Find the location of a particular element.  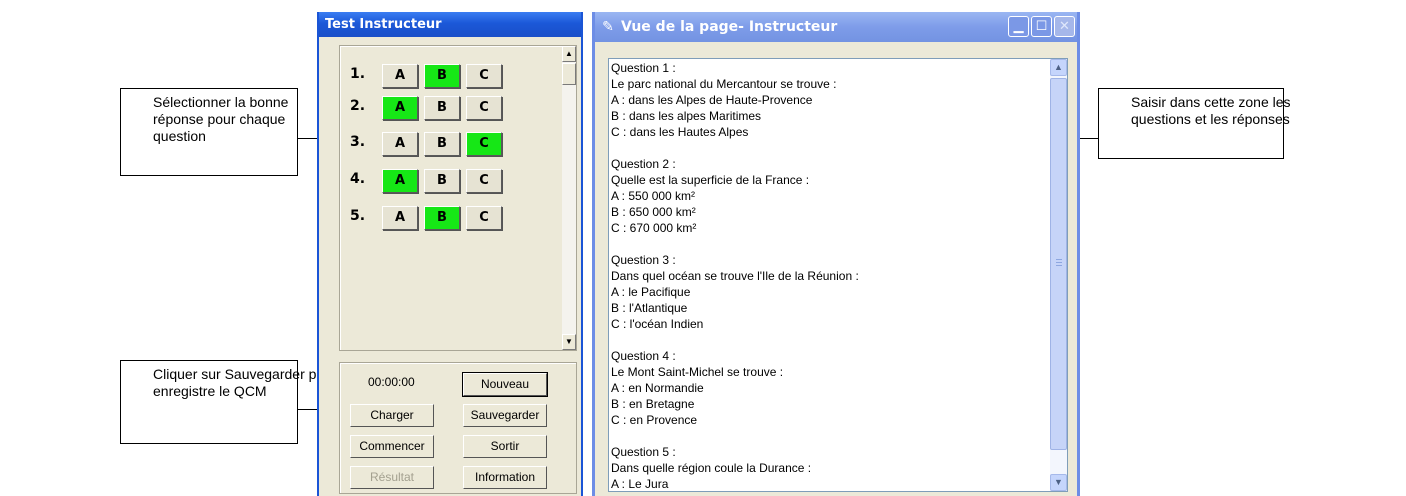

exit-button: Sortir is located at coordinates (505, 446).